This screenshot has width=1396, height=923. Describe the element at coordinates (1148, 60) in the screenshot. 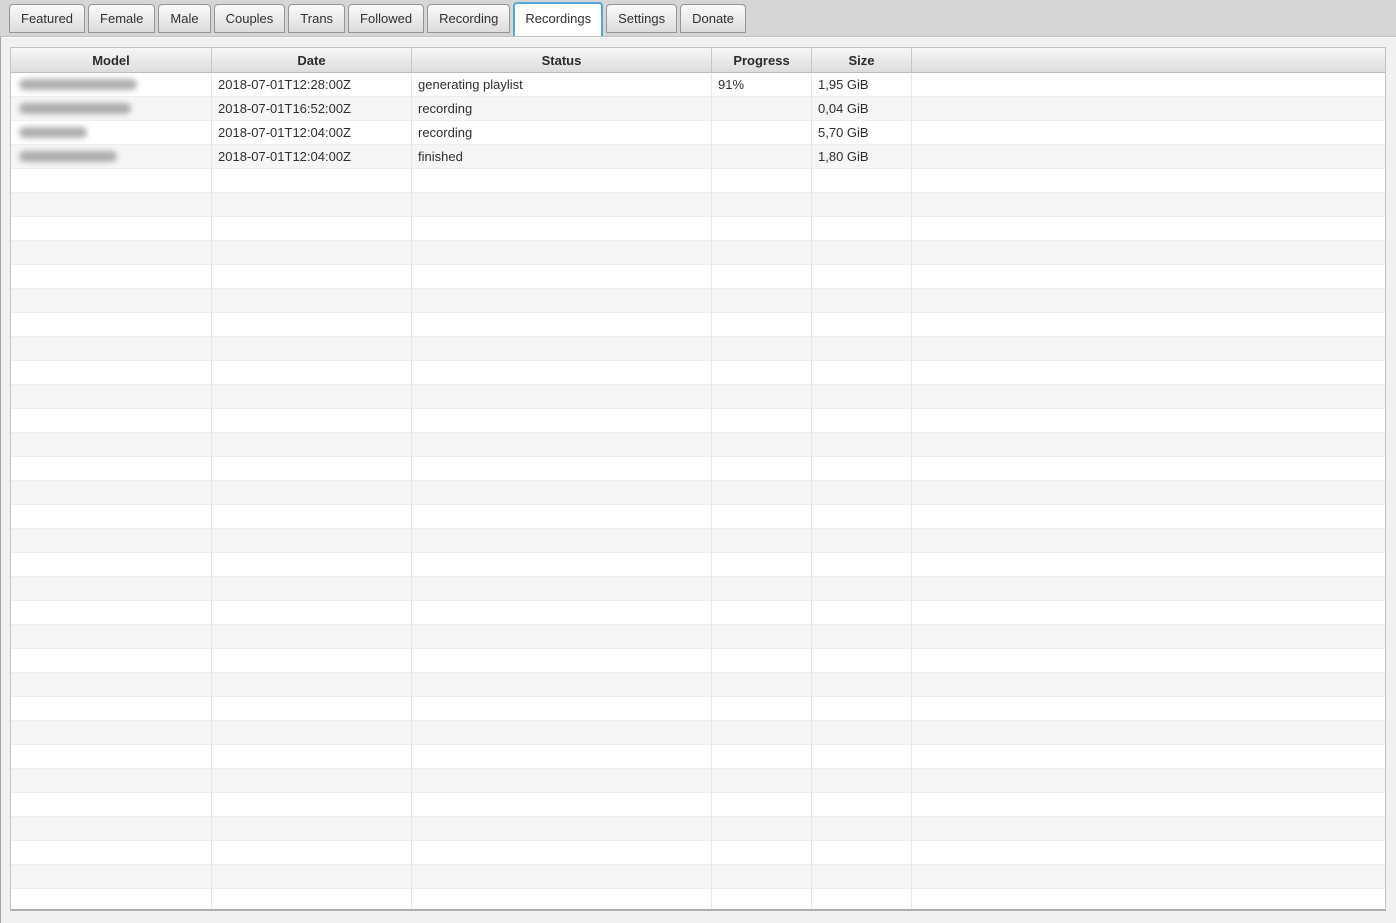

I see `column-header-spacer` at that location.